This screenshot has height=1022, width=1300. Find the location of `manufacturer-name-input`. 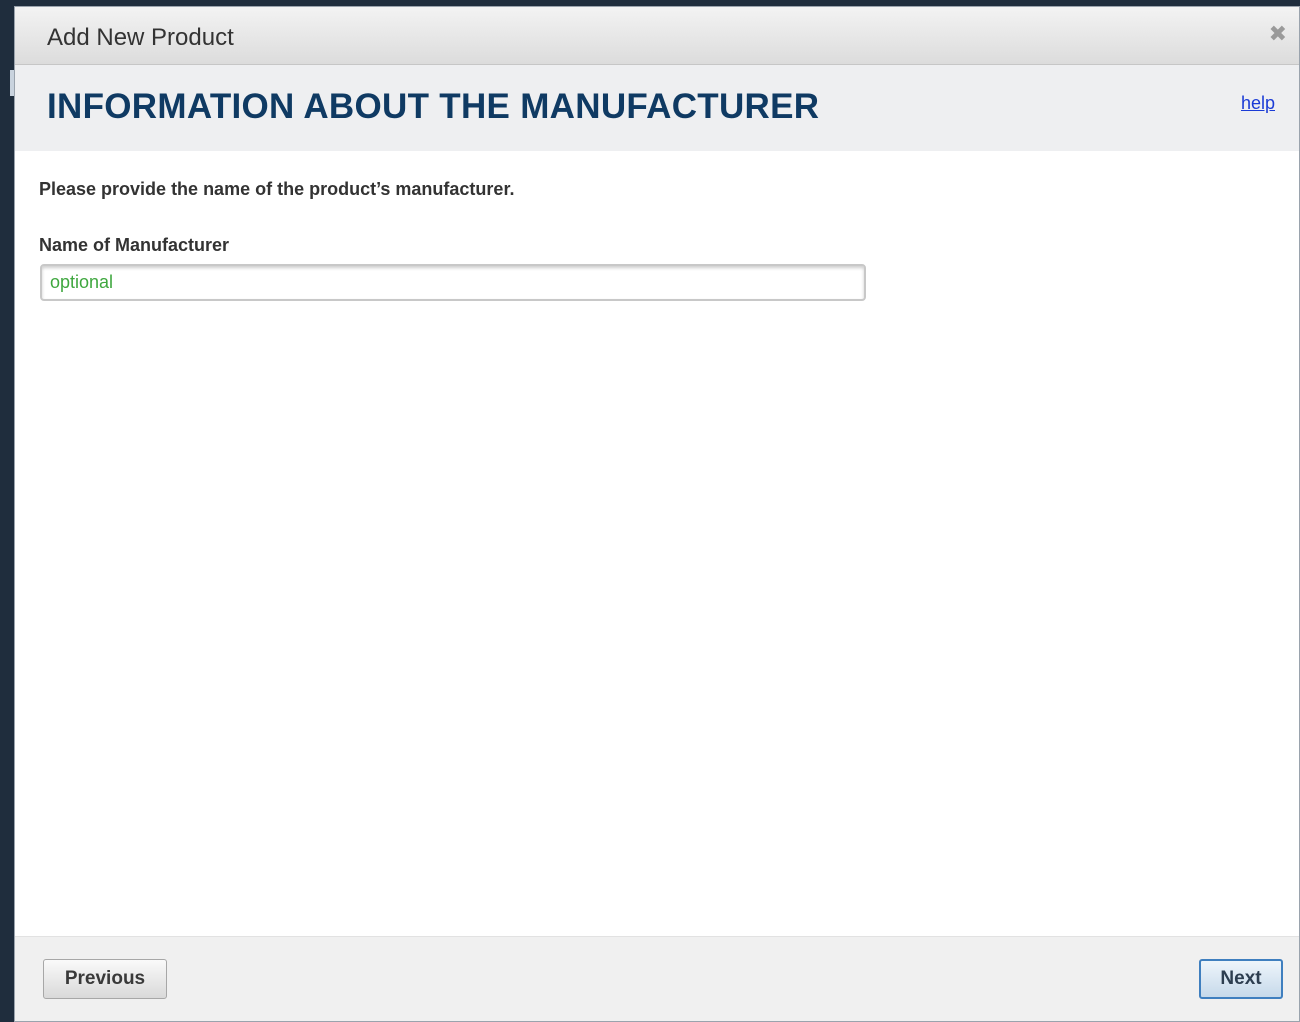

manufacturer-name-input is located at coordinates (453, 282).